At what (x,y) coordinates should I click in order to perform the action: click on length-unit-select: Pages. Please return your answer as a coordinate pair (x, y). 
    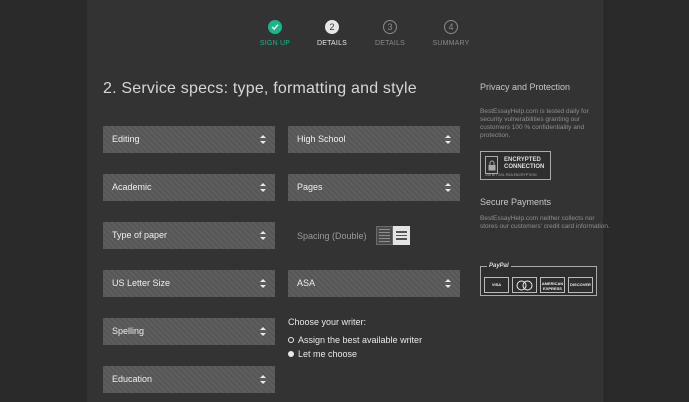
    Looking at the image, I should click on (374, 187).